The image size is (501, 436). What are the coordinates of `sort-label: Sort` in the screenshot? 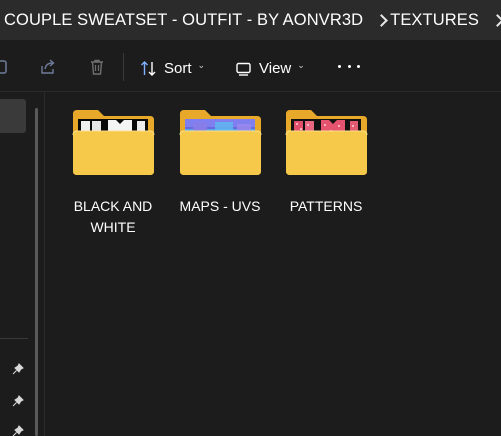 It's located at (178, 68).